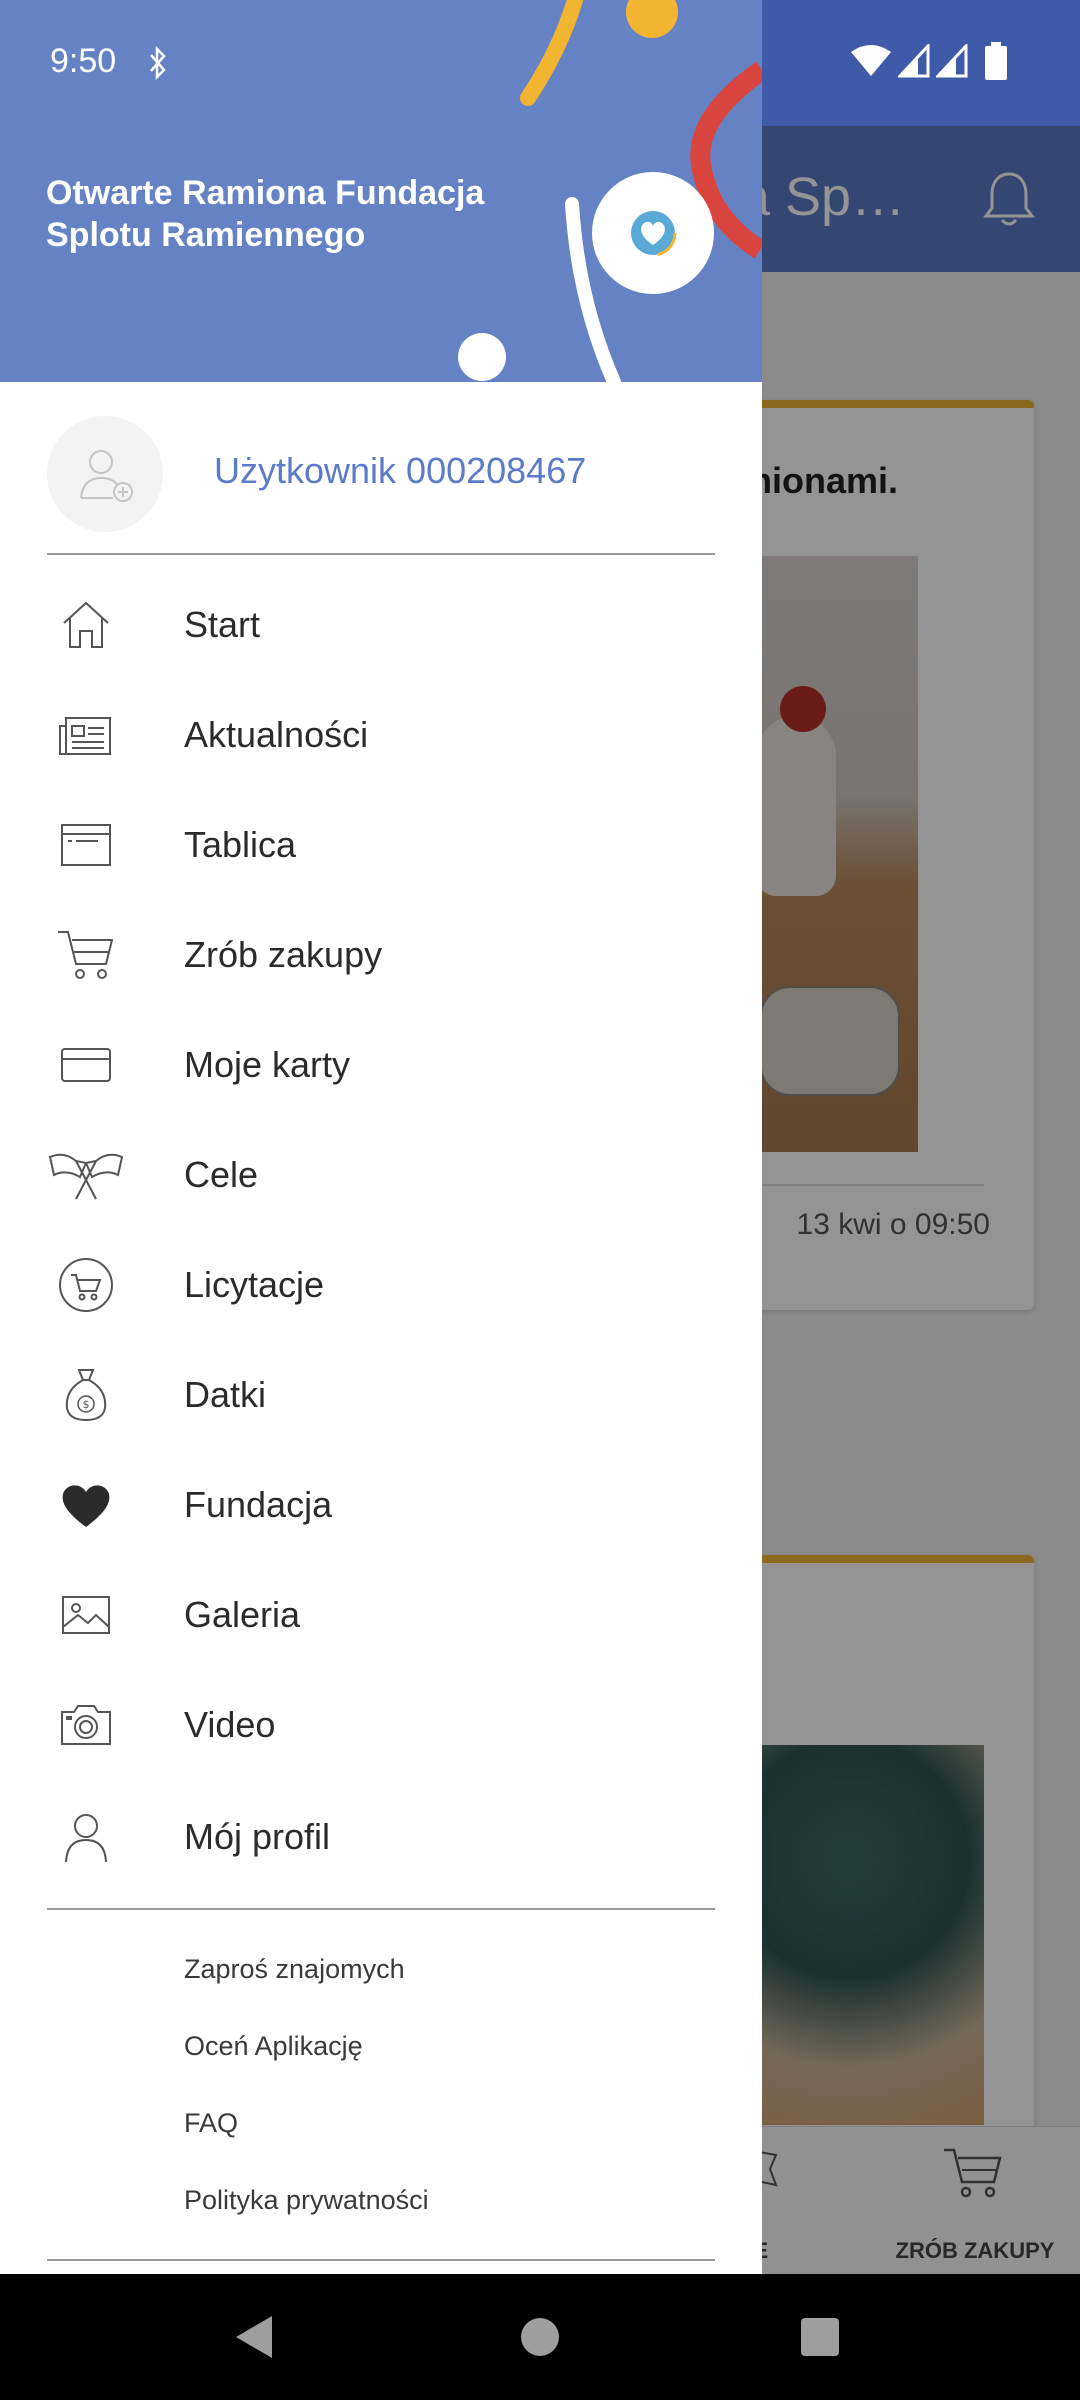 This screenshot has height=2400, width=1080. I want to click on money-bag-icon: $, so click(86, 1395).